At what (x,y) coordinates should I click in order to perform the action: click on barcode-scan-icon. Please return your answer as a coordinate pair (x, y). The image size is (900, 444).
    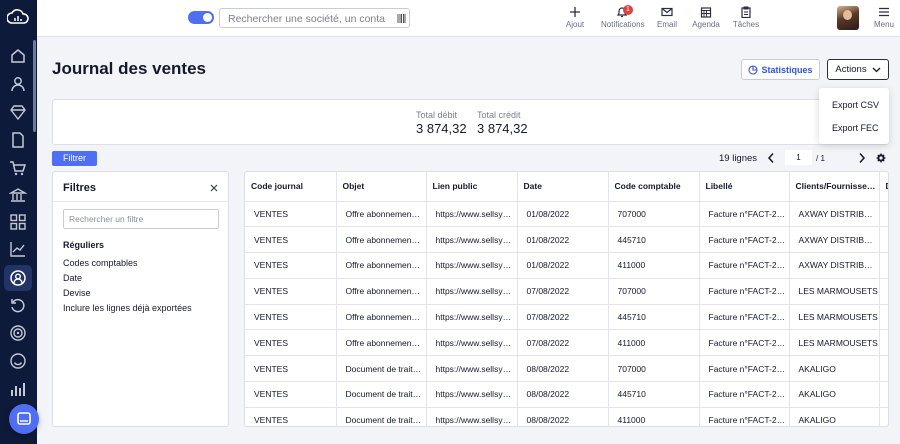
    Looking at the image, I should click on (401, 18).